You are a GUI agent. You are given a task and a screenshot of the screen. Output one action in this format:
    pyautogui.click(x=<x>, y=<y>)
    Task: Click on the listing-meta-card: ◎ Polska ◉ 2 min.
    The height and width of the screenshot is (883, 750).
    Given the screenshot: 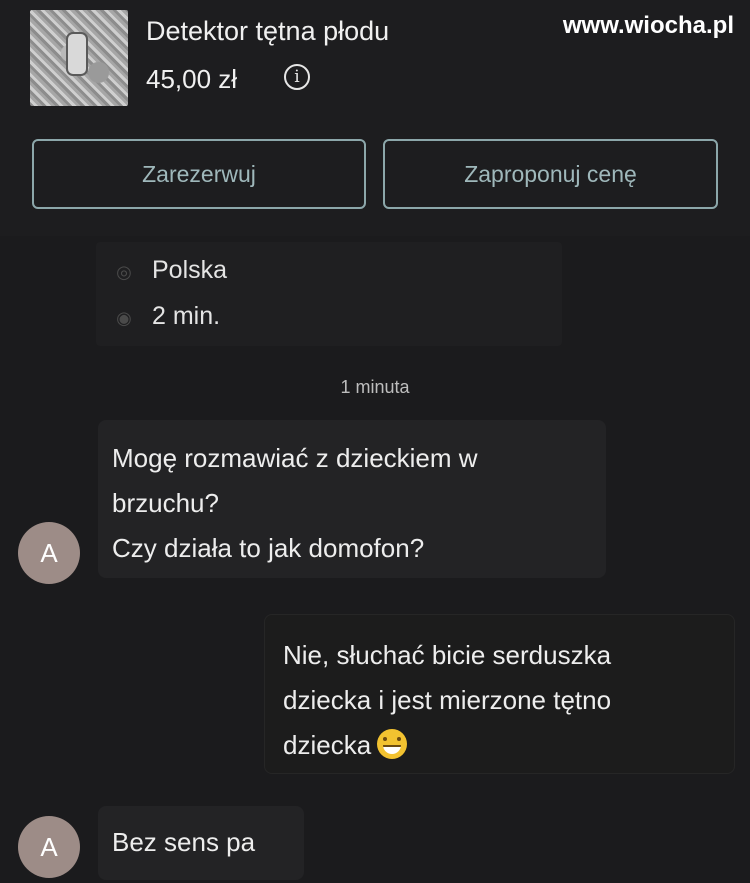 What is the action you would take?
    pyautogui.click(x=329, y=294)
    